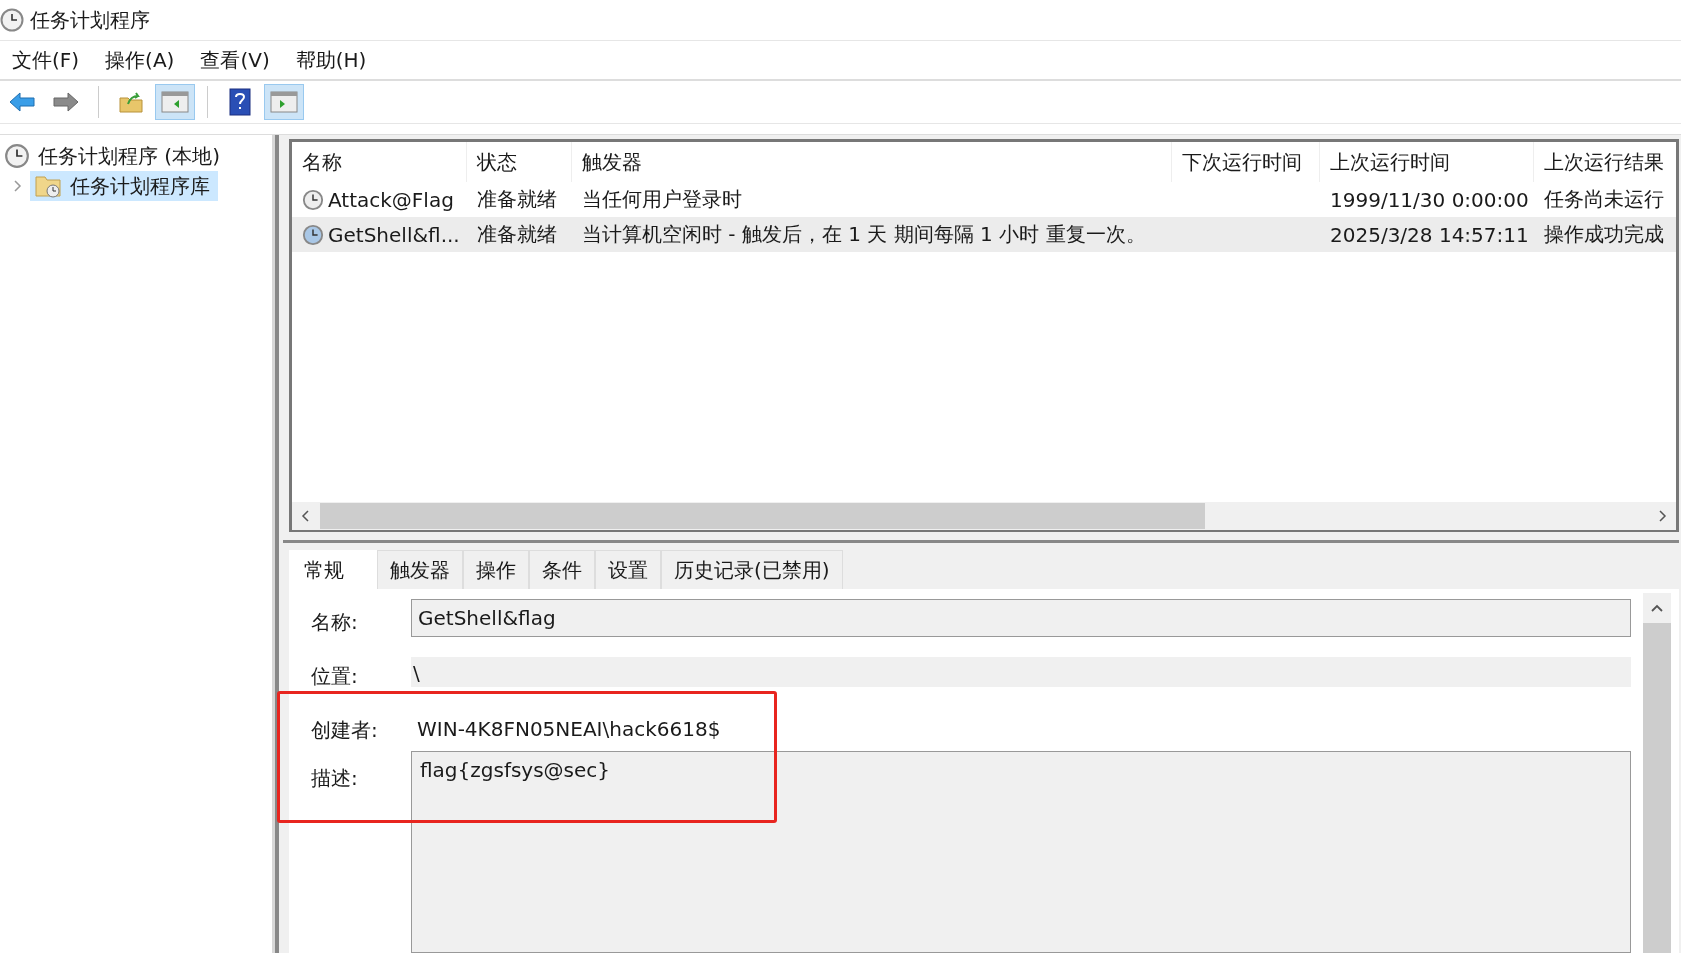 The height and width of the screenshot is (953, 1681). What do you see at coordinates (306, 516) in the screenshot?
I see `scroll-left-icon` at bounding box center [306, 516].